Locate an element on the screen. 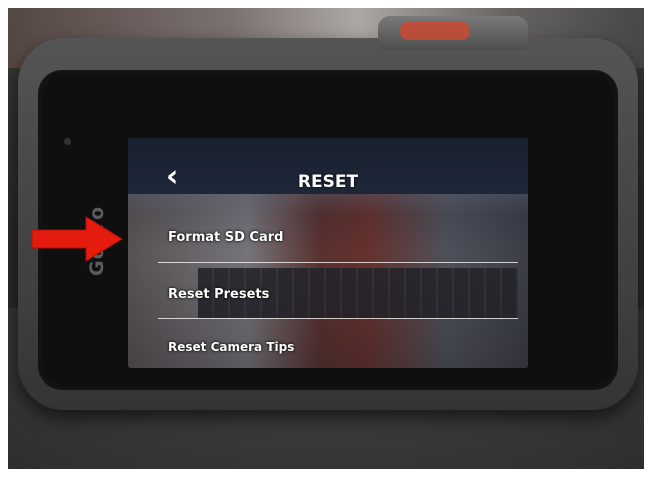 Image resolution: width=652 pixels, height=477 pixels. menu-item-reset-camera-tips: Reset Camera Tips is located at coordinates (338, 347).